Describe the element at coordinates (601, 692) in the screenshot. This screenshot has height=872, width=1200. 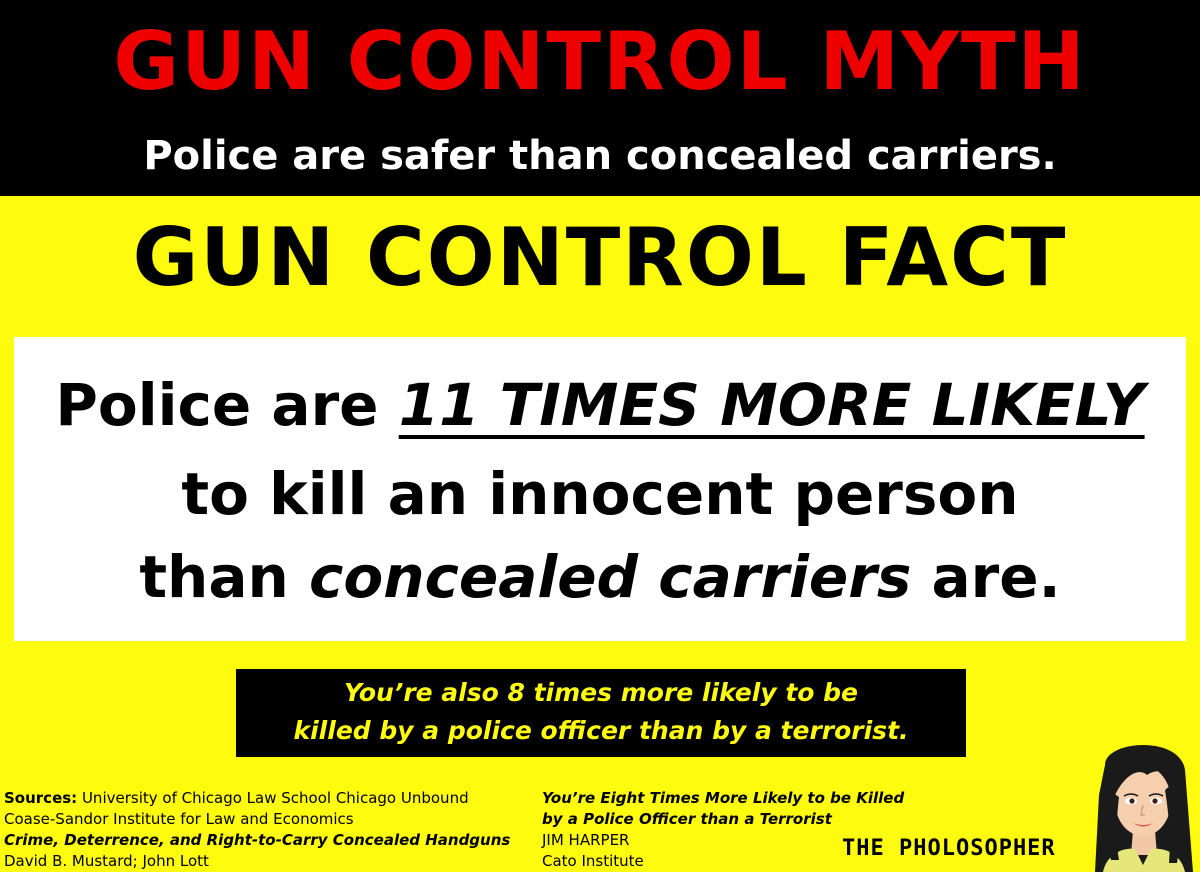
I see `note-line-1: You’re also 8 times more likely to be` at that location.